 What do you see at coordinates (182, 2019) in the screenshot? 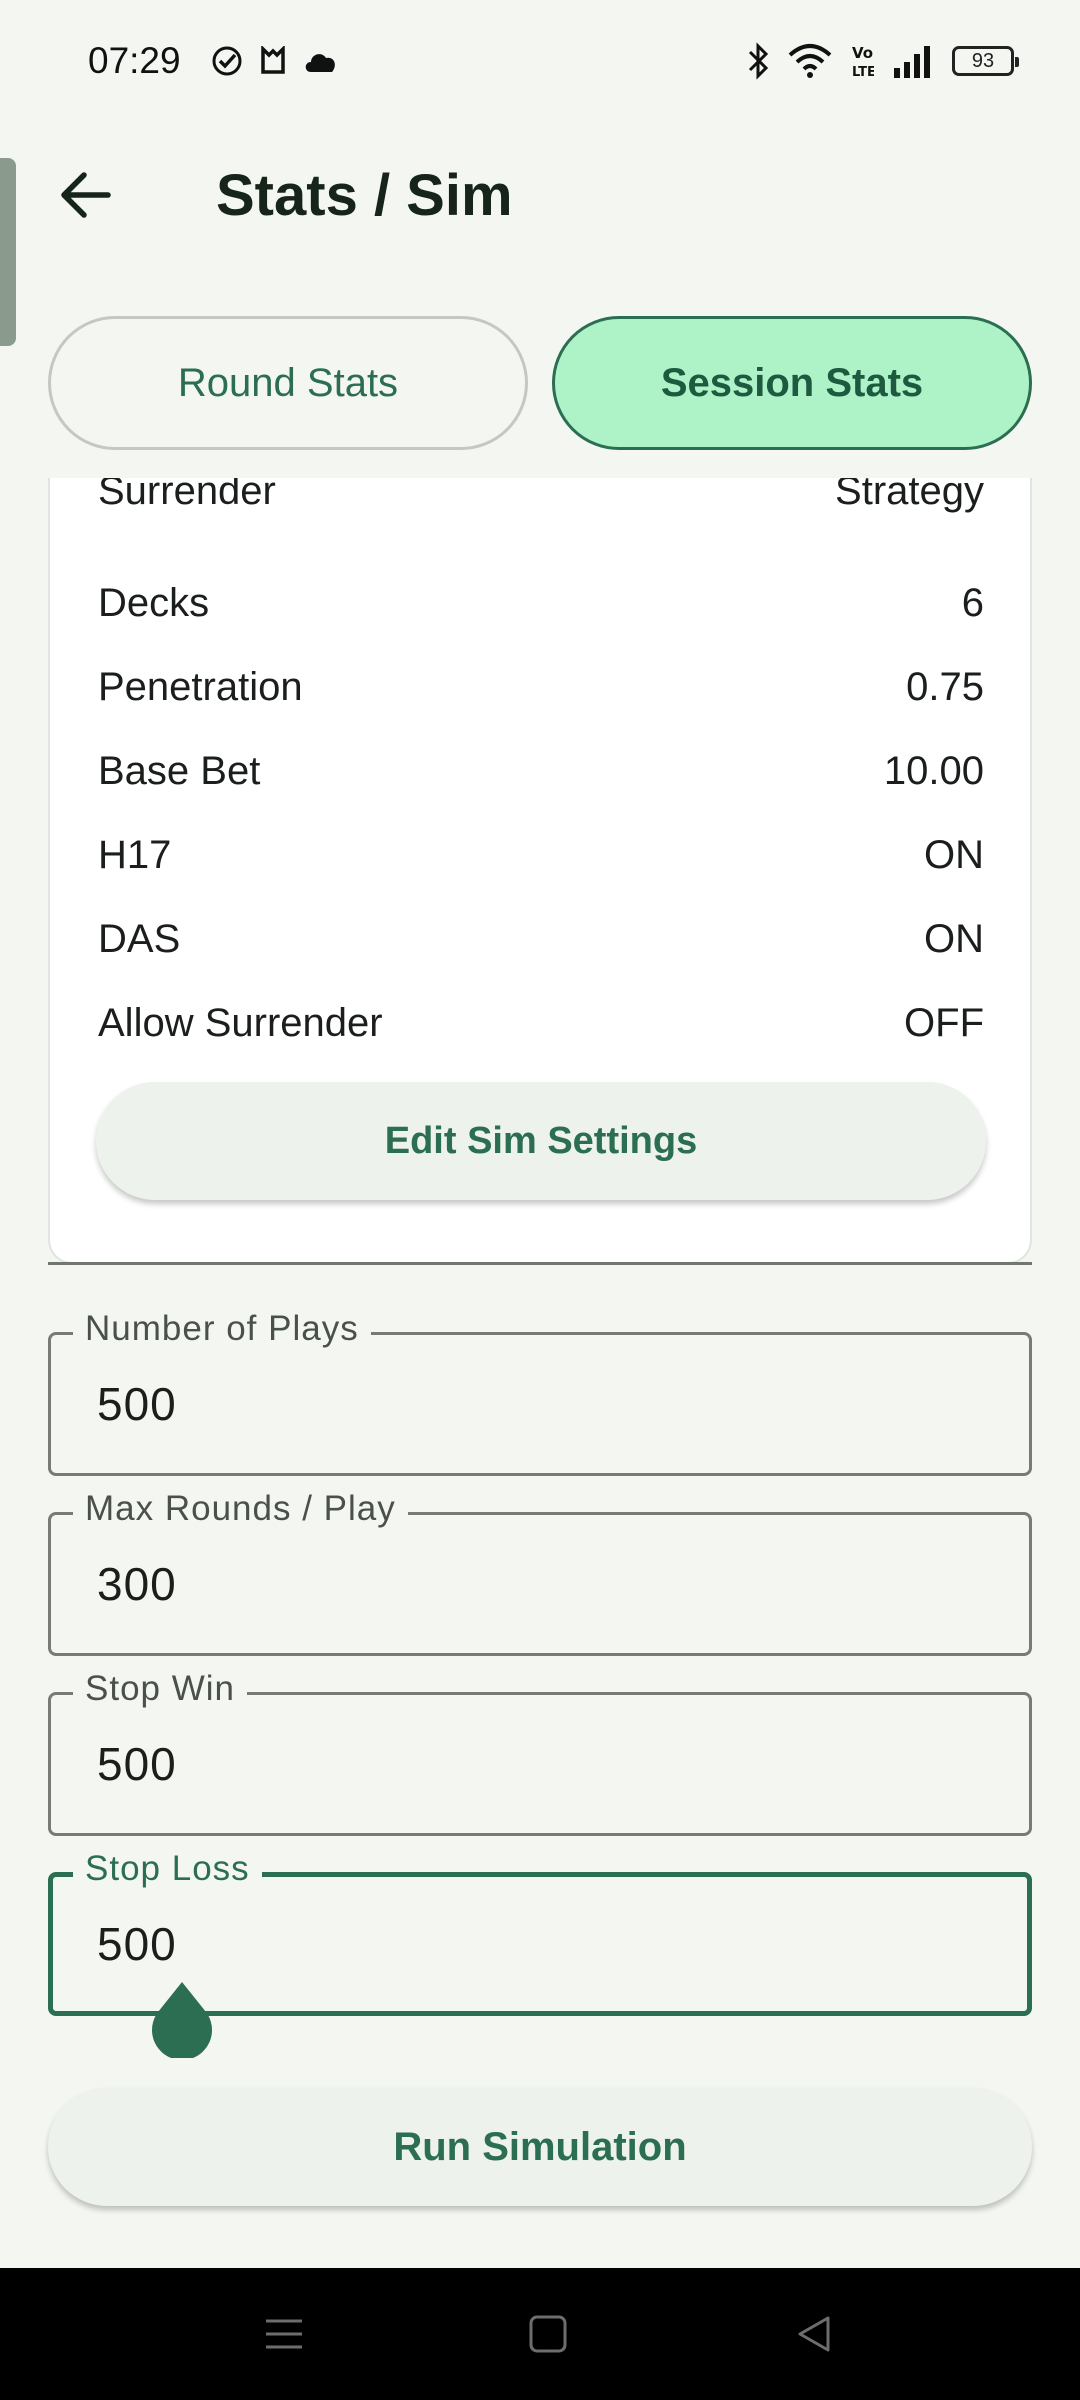
I see `text-cursor-handle` at bounding box center [182, 2019].